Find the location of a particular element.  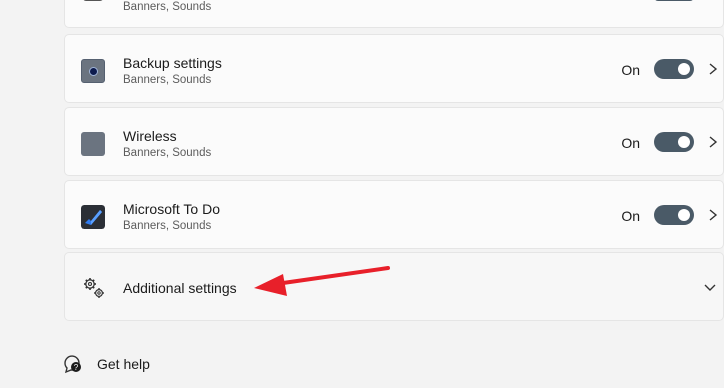

help-chat-icon: ? is located at coordinates (73, 364).